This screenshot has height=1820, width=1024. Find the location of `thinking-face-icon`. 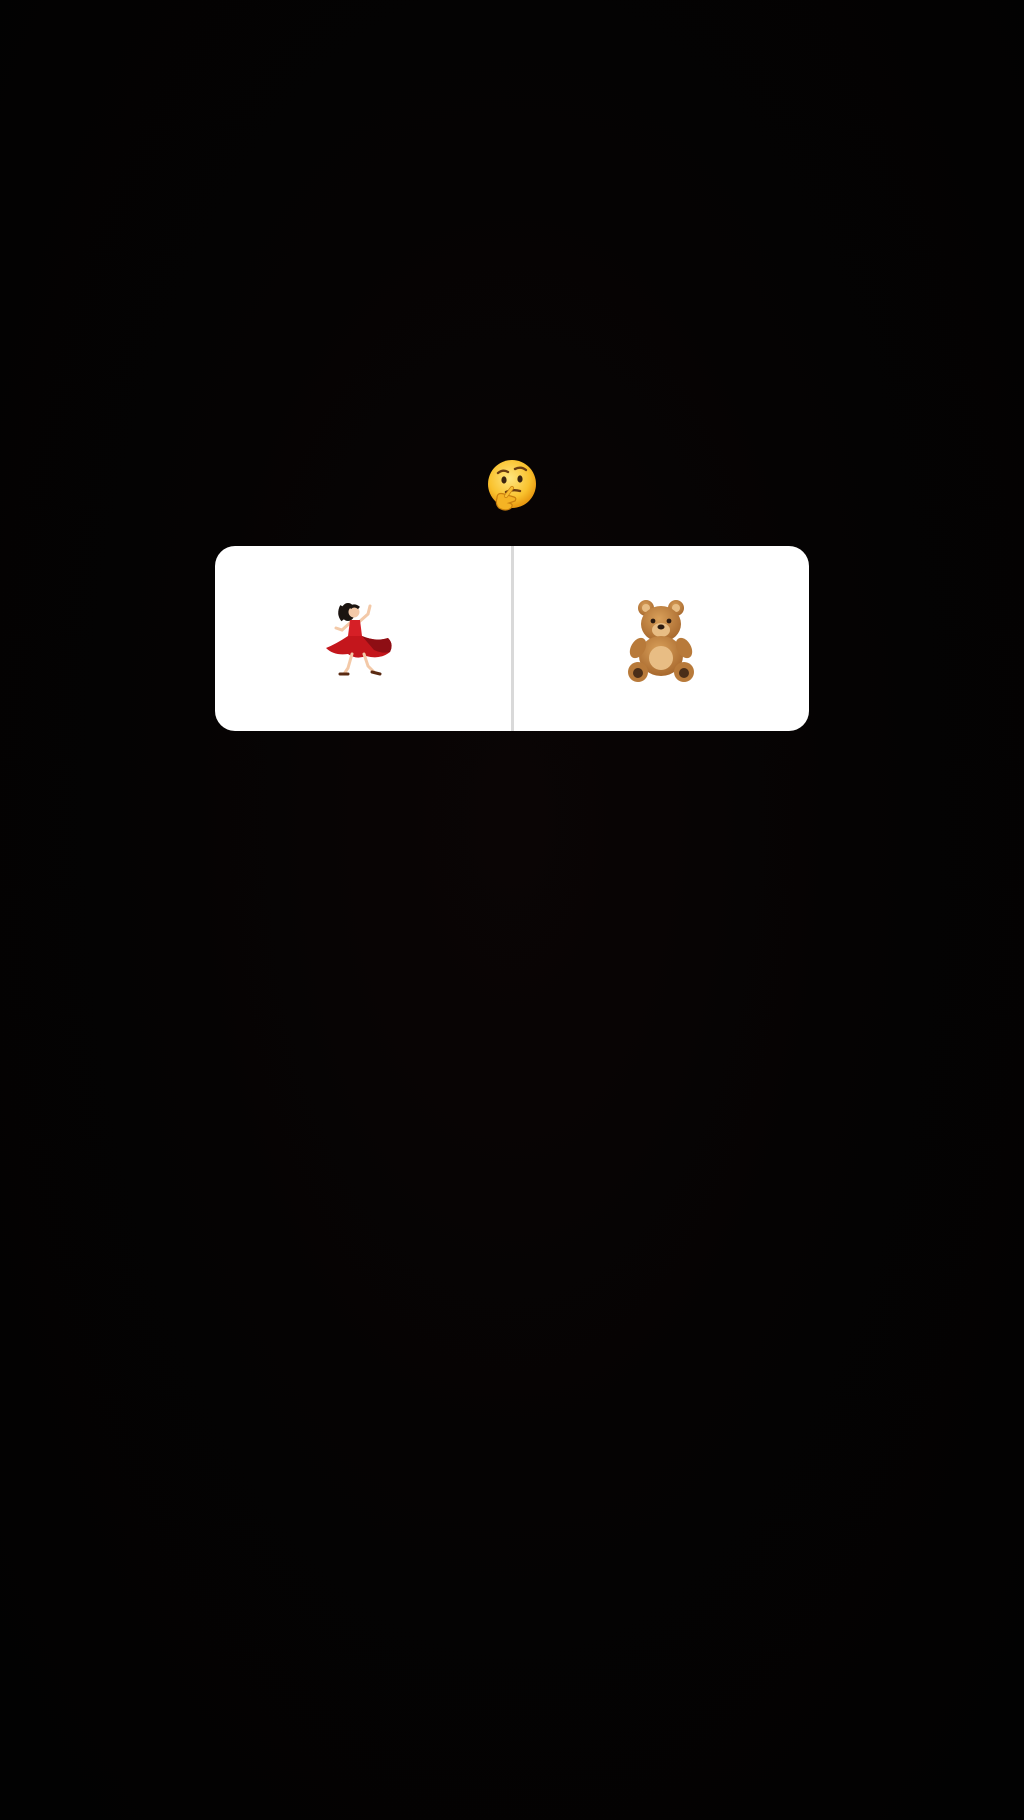

thinking-face-icon is located at coordinates (512, 485).